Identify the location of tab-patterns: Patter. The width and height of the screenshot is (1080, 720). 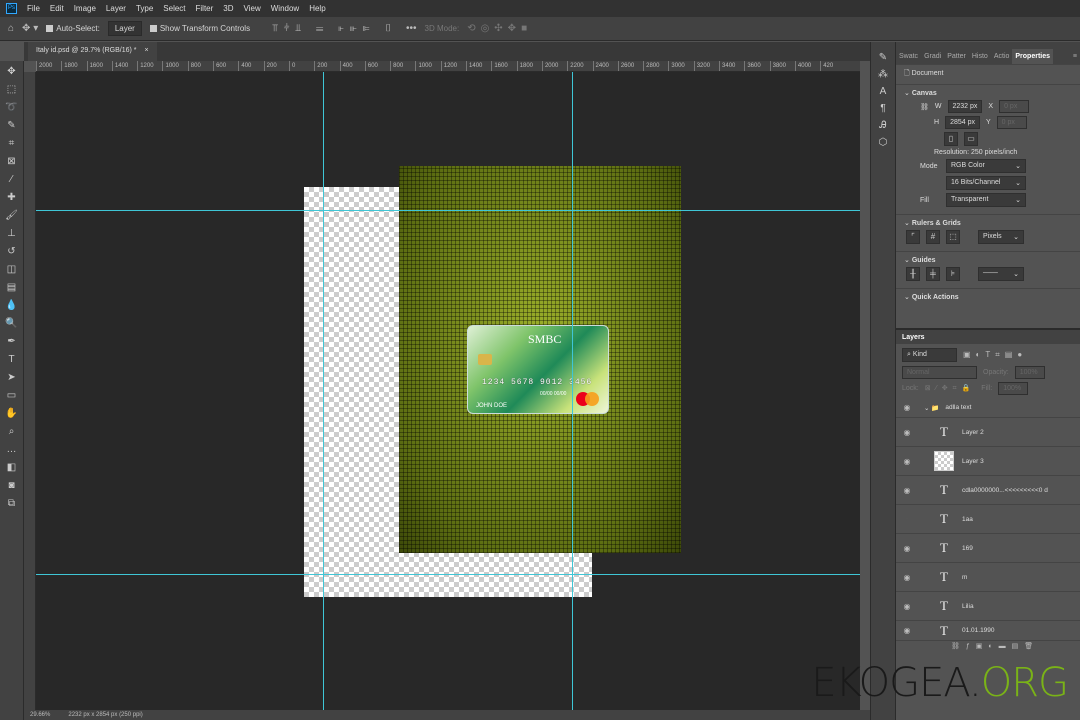
(956, 56).